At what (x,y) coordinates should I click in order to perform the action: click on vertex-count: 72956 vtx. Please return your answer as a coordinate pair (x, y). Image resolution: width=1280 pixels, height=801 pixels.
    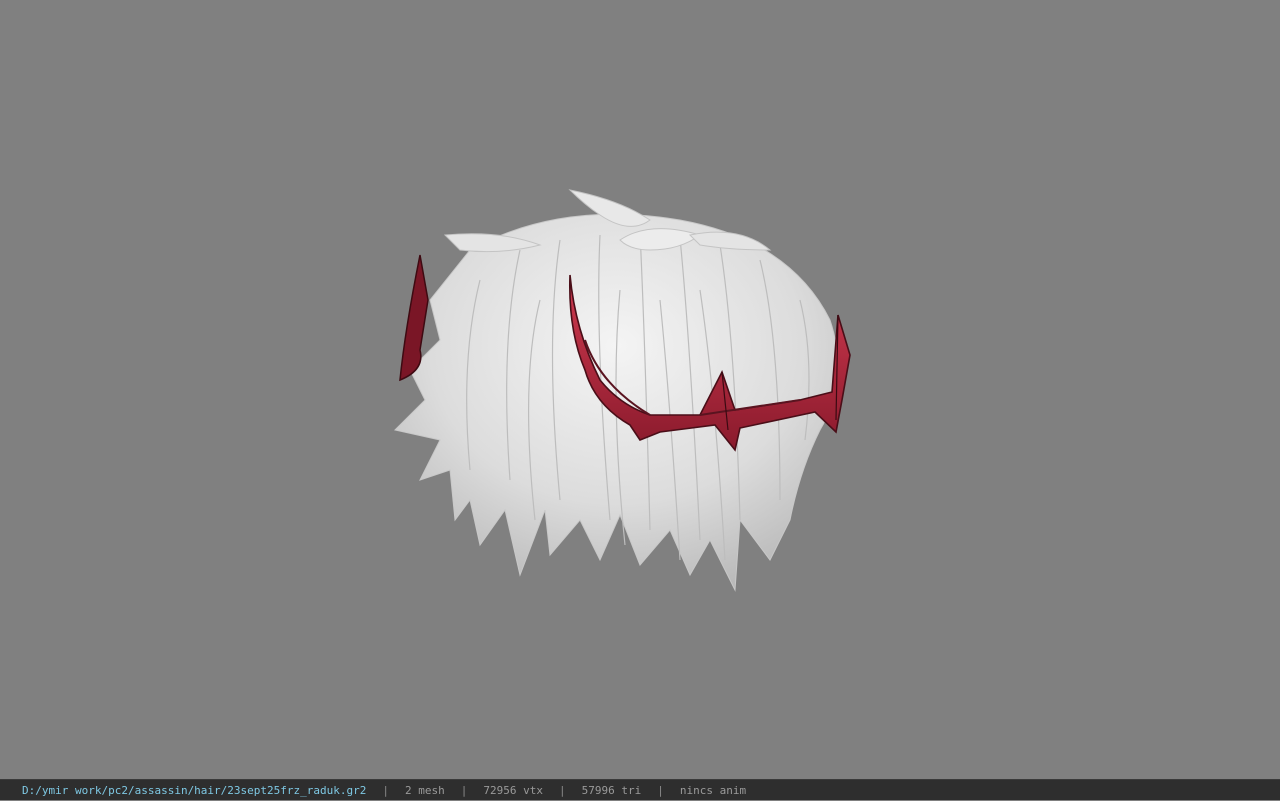
    Looking at the image, I should click on (513, 790).